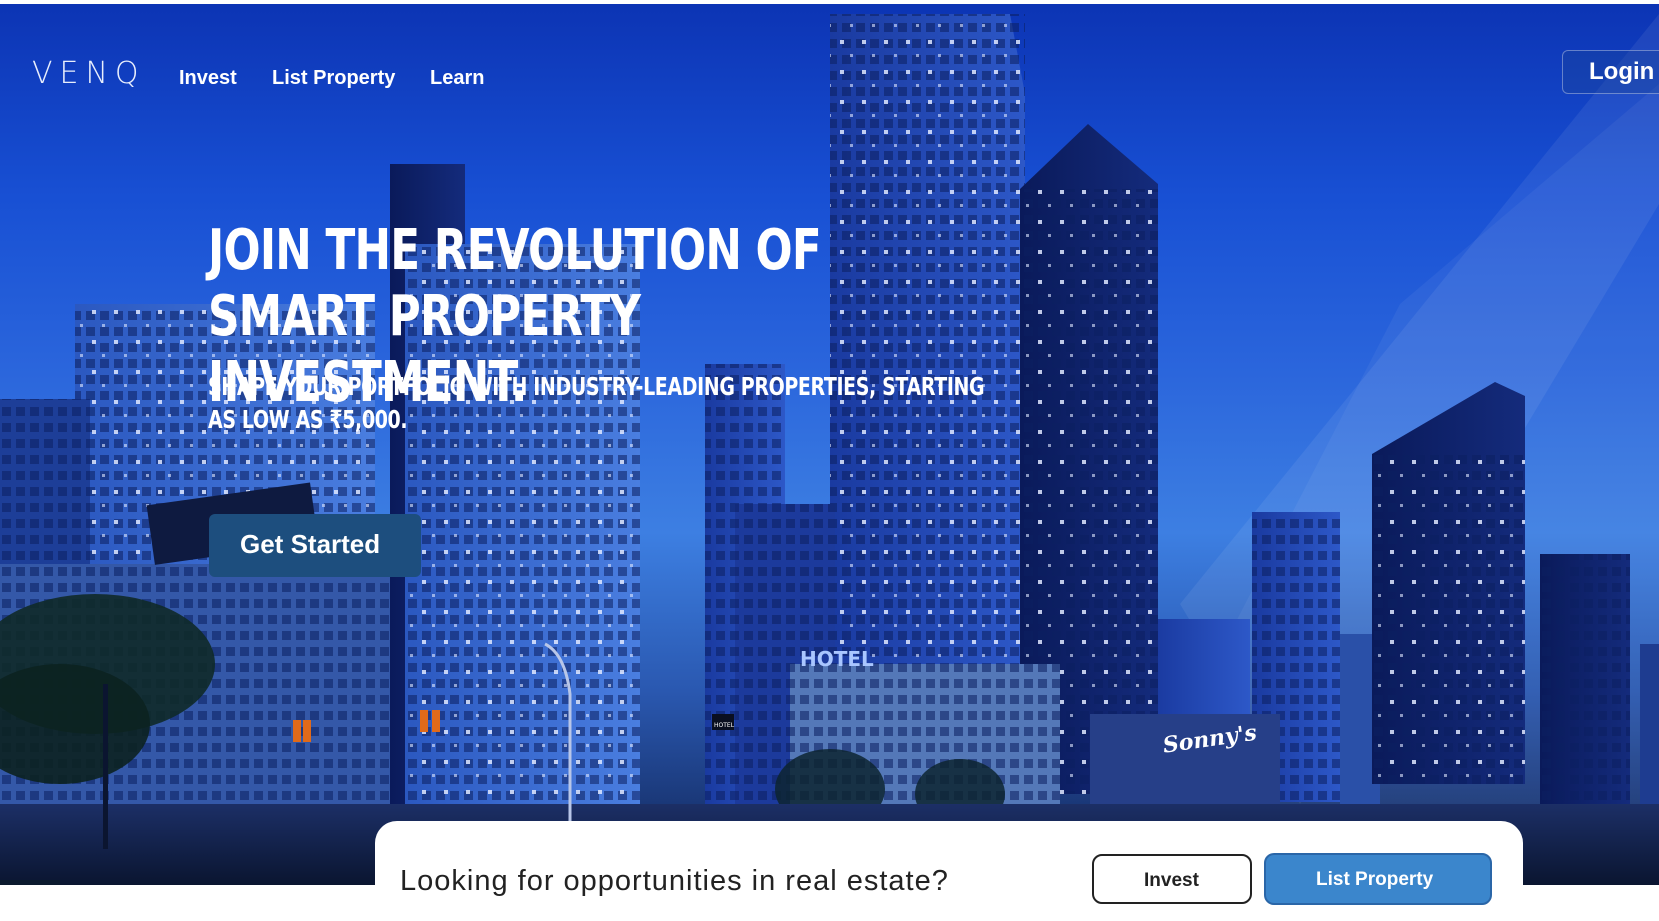 The width and height of the screenshot is (1659, 921). I want to click on card-list-property-button: List Property, so click(1378, 879).